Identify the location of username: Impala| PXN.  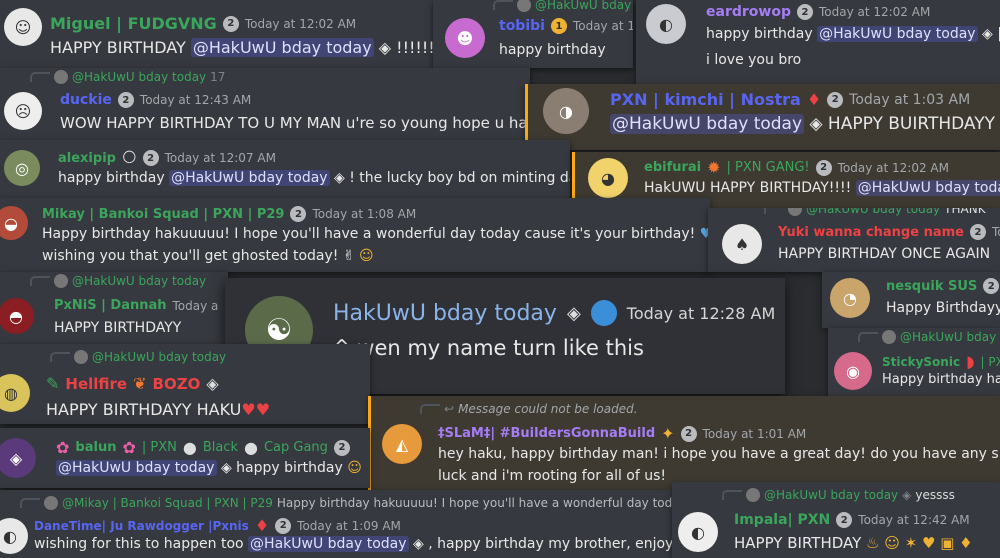
(782, 520).